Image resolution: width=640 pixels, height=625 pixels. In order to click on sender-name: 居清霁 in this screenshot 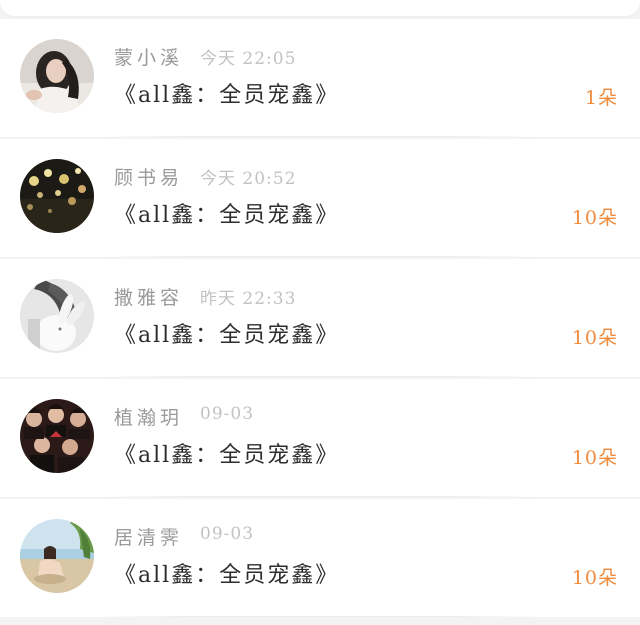, I will do `click(148, 536)`.